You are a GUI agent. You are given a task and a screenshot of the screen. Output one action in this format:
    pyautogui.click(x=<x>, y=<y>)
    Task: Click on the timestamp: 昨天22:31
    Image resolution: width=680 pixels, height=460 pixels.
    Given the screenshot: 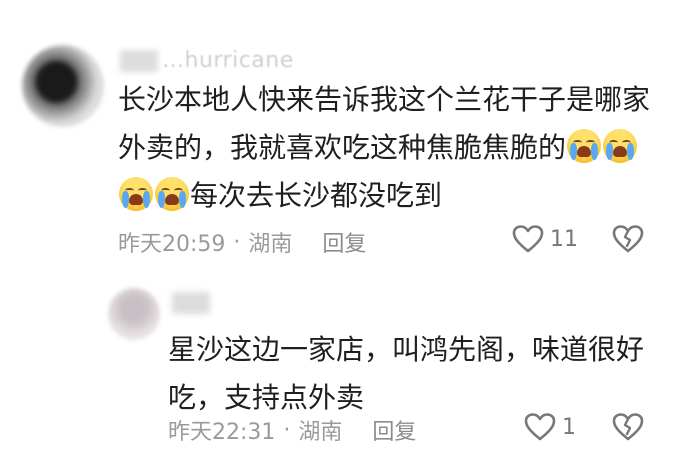 What is the action you would take?
    pyautogui.click(x=222, y=432)
    